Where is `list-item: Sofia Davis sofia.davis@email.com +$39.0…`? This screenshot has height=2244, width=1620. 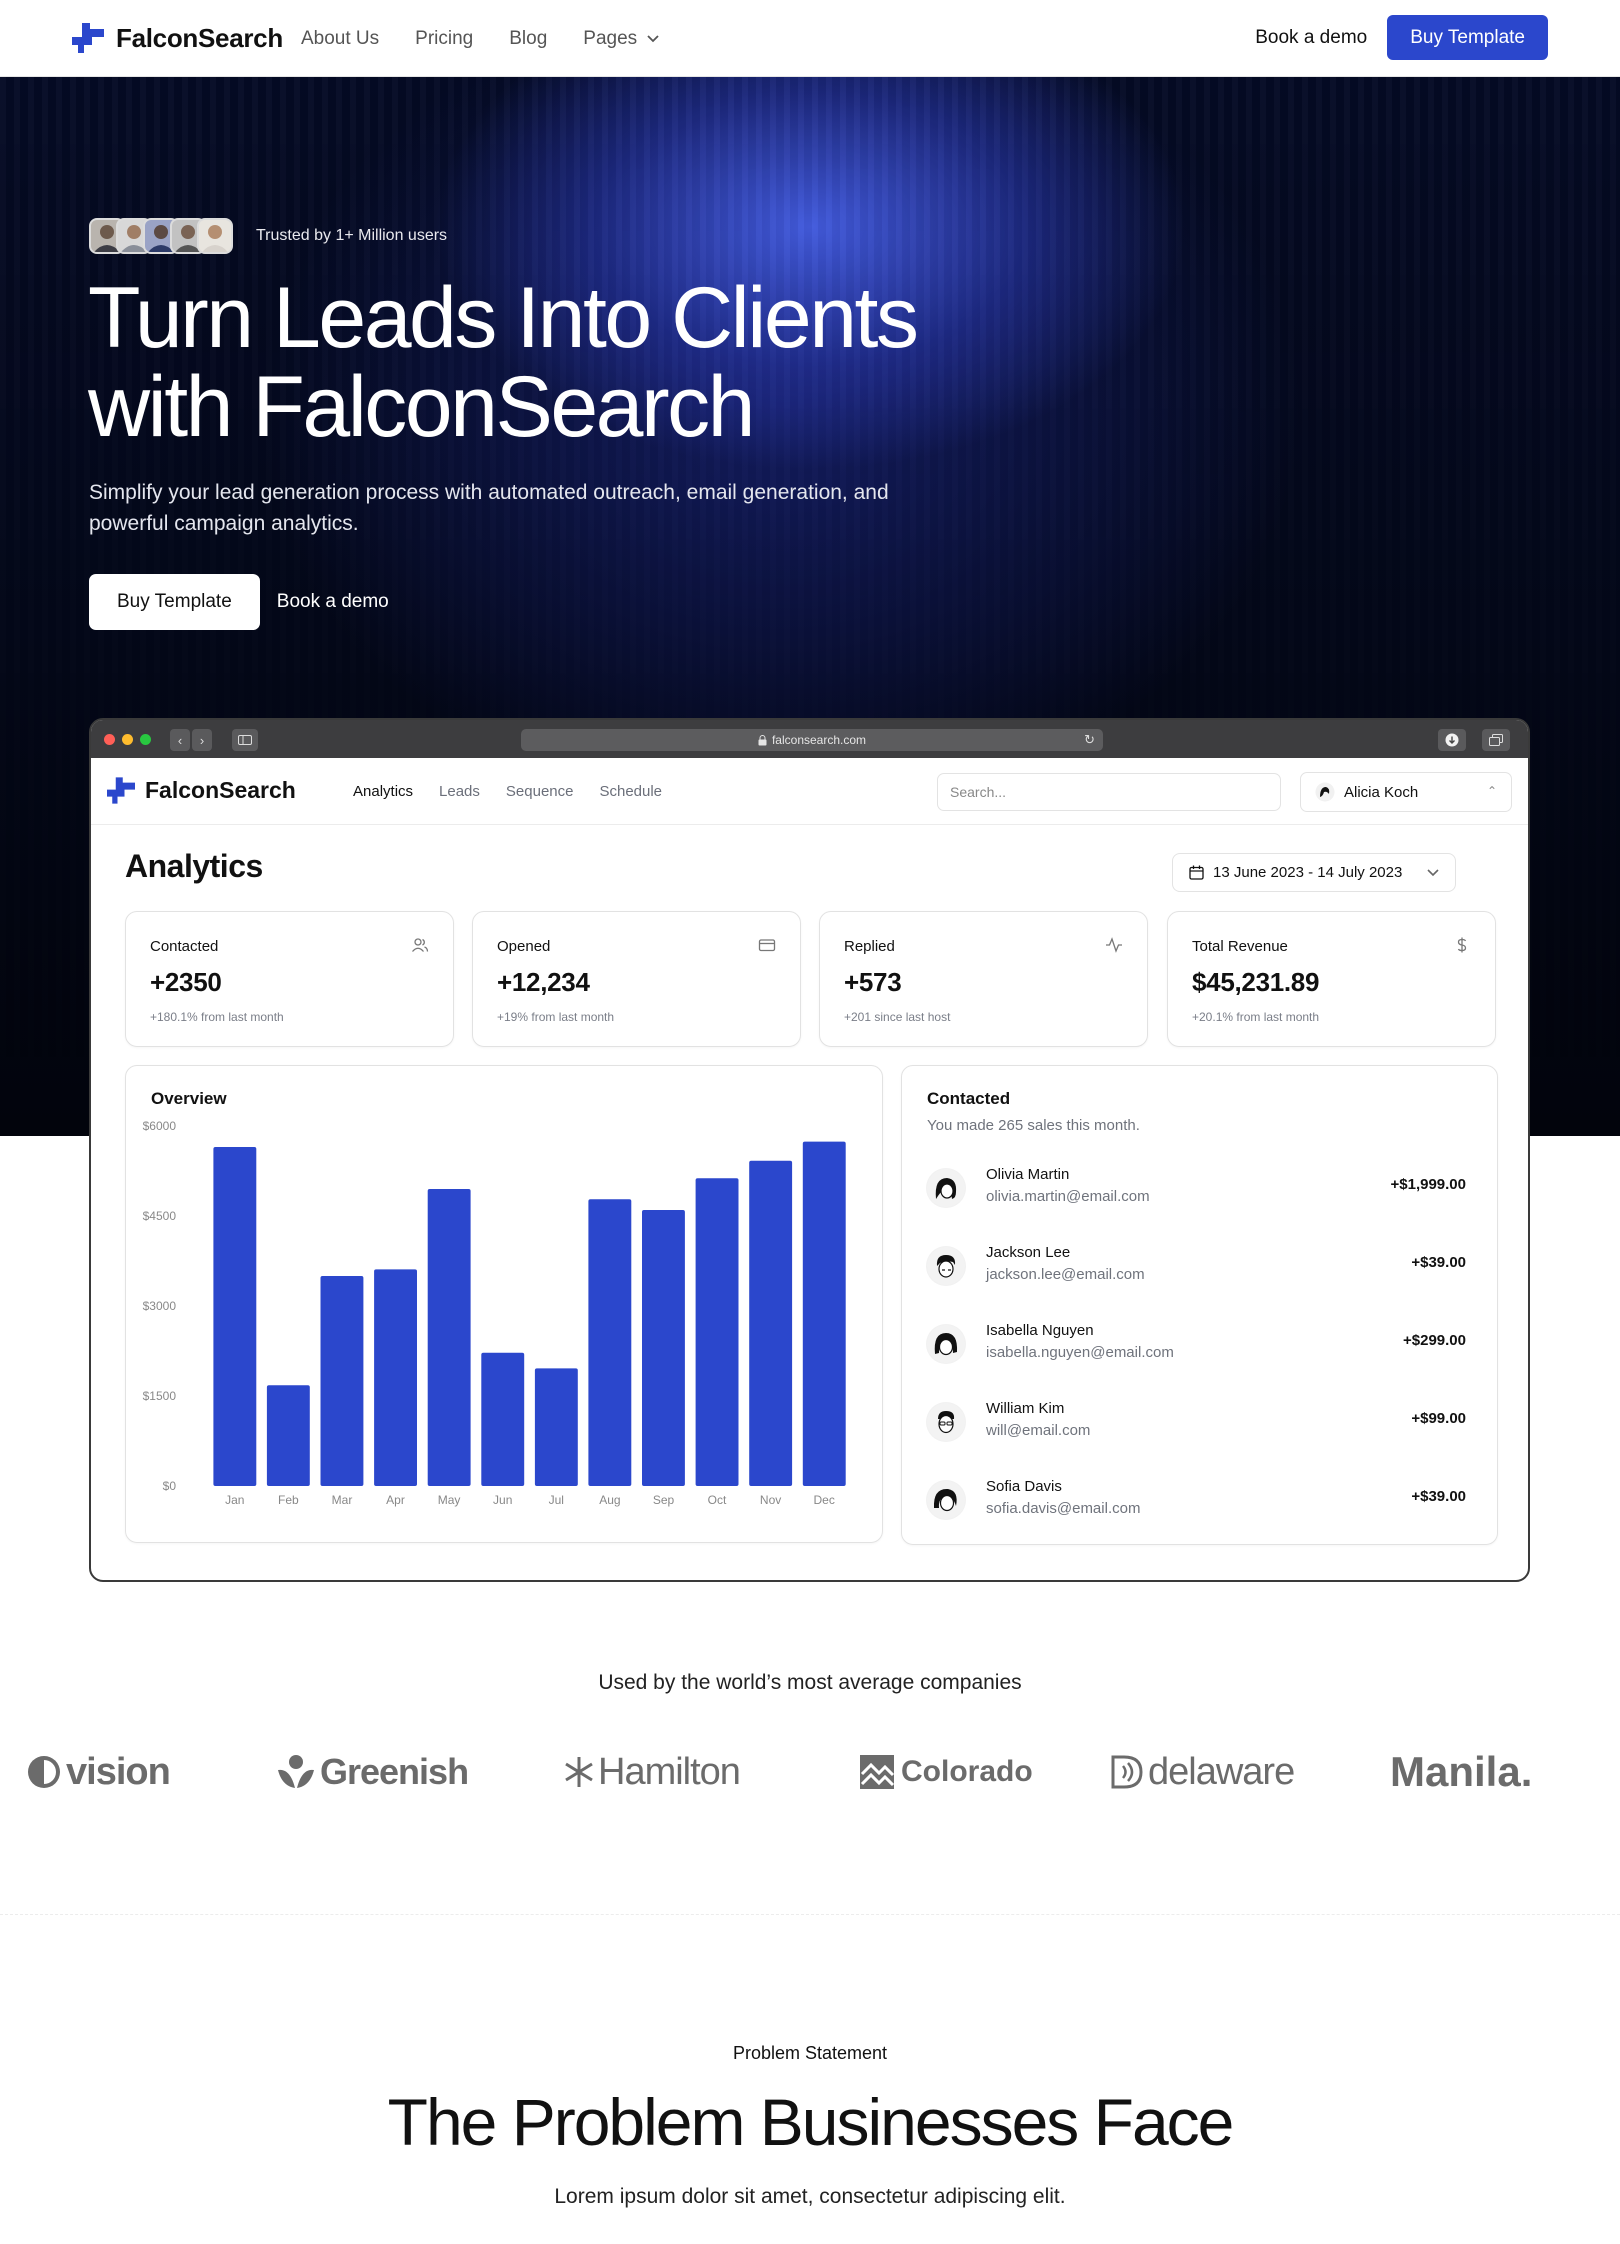 list-item: Sofia Davis sofia.davis@email.com +$39.0… is located at coordinates (1196, 1502).